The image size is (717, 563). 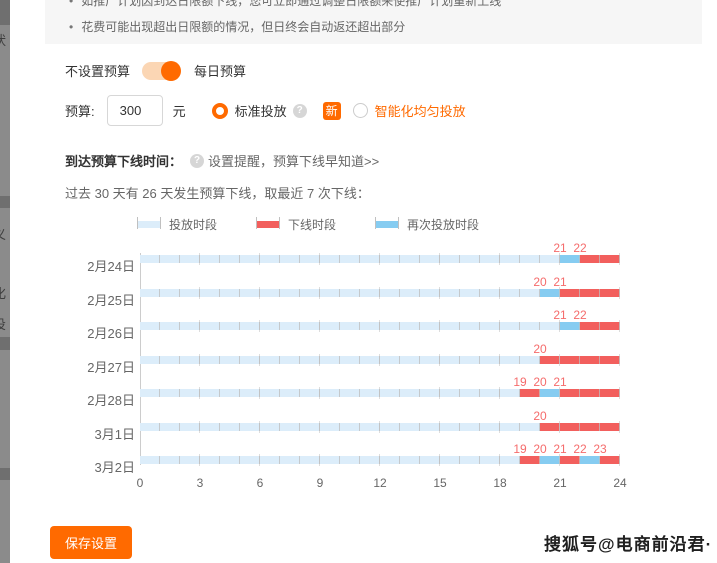 What do you see at coordinates (3, 292) in the screenshot?
I see `sidebar-text-fragment: 化` at bounding box center [3, 292].